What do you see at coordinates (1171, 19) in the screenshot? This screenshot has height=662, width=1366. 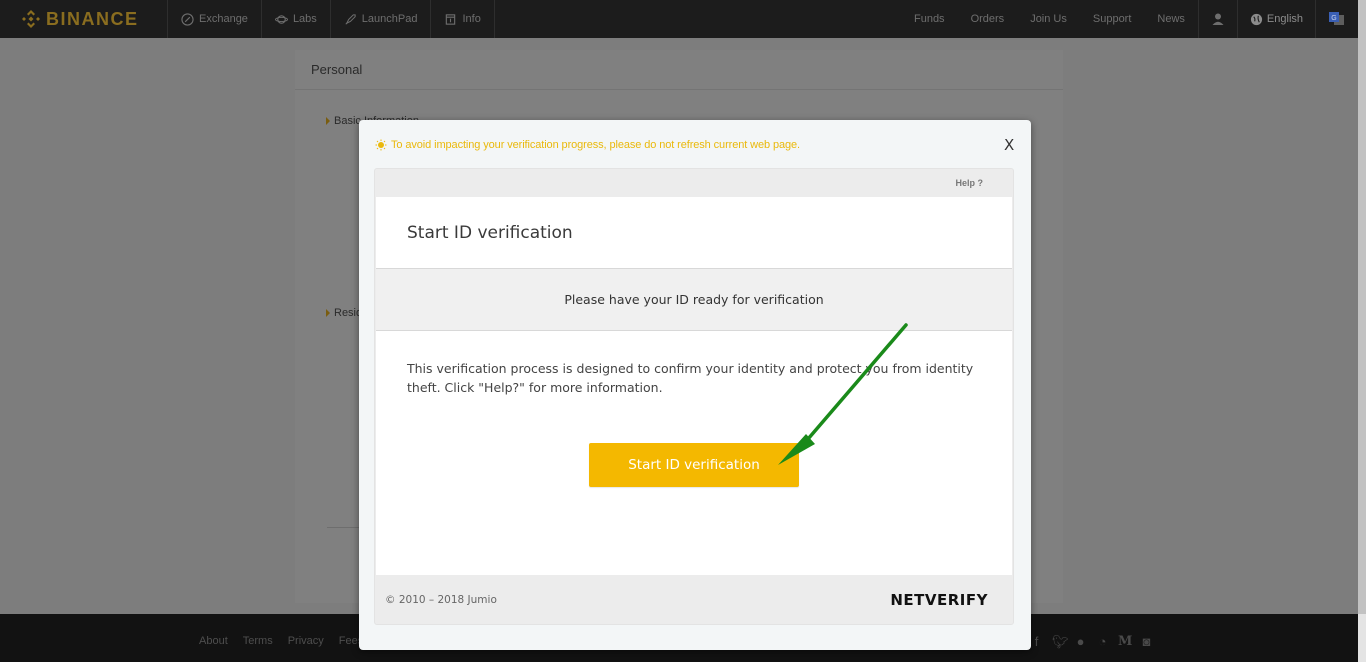 I see `nav-news: News` at bounding box center [1171, 19].